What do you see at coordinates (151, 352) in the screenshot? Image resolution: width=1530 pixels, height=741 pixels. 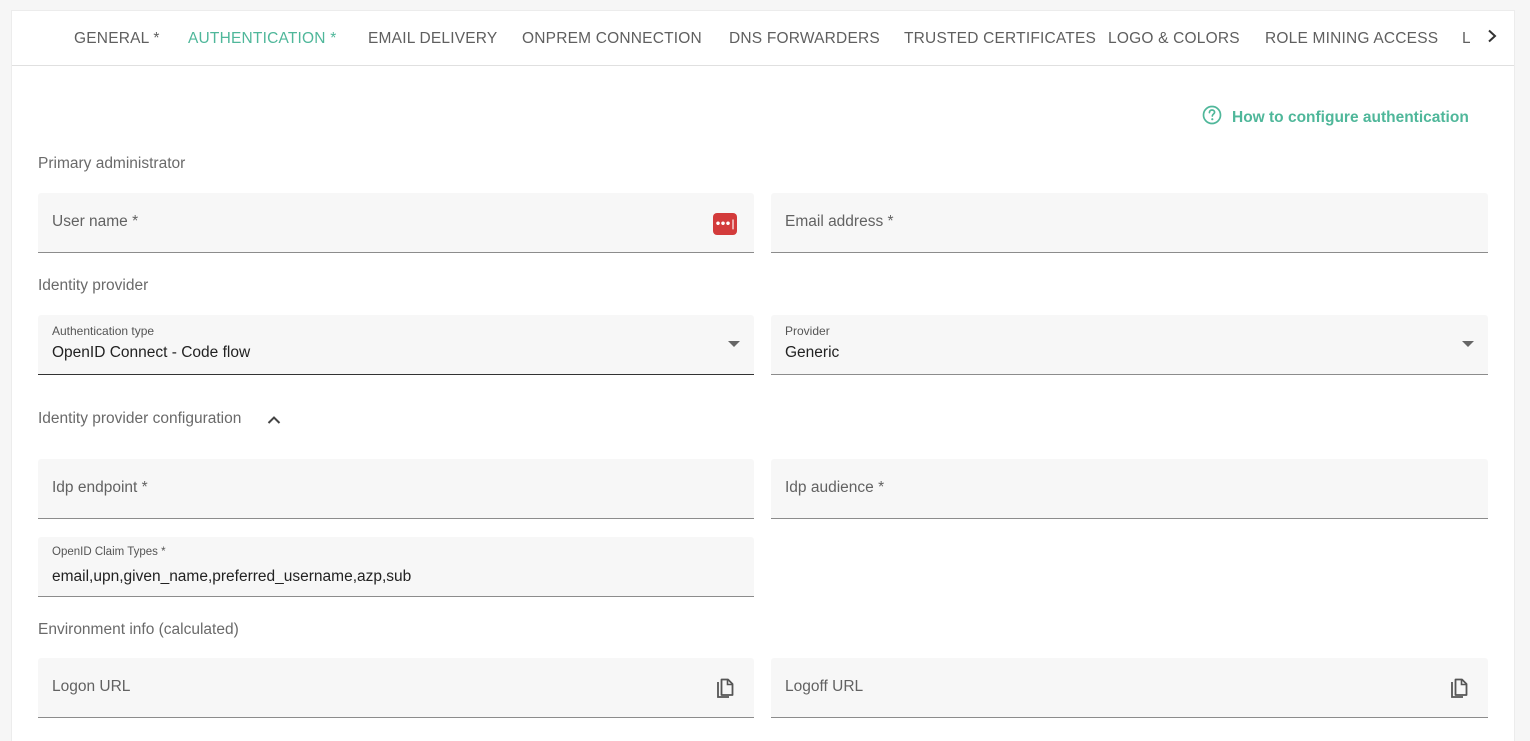 I see `authentication-type-value: OpenID Connect - Code flow` at bounding box center [151, 352].